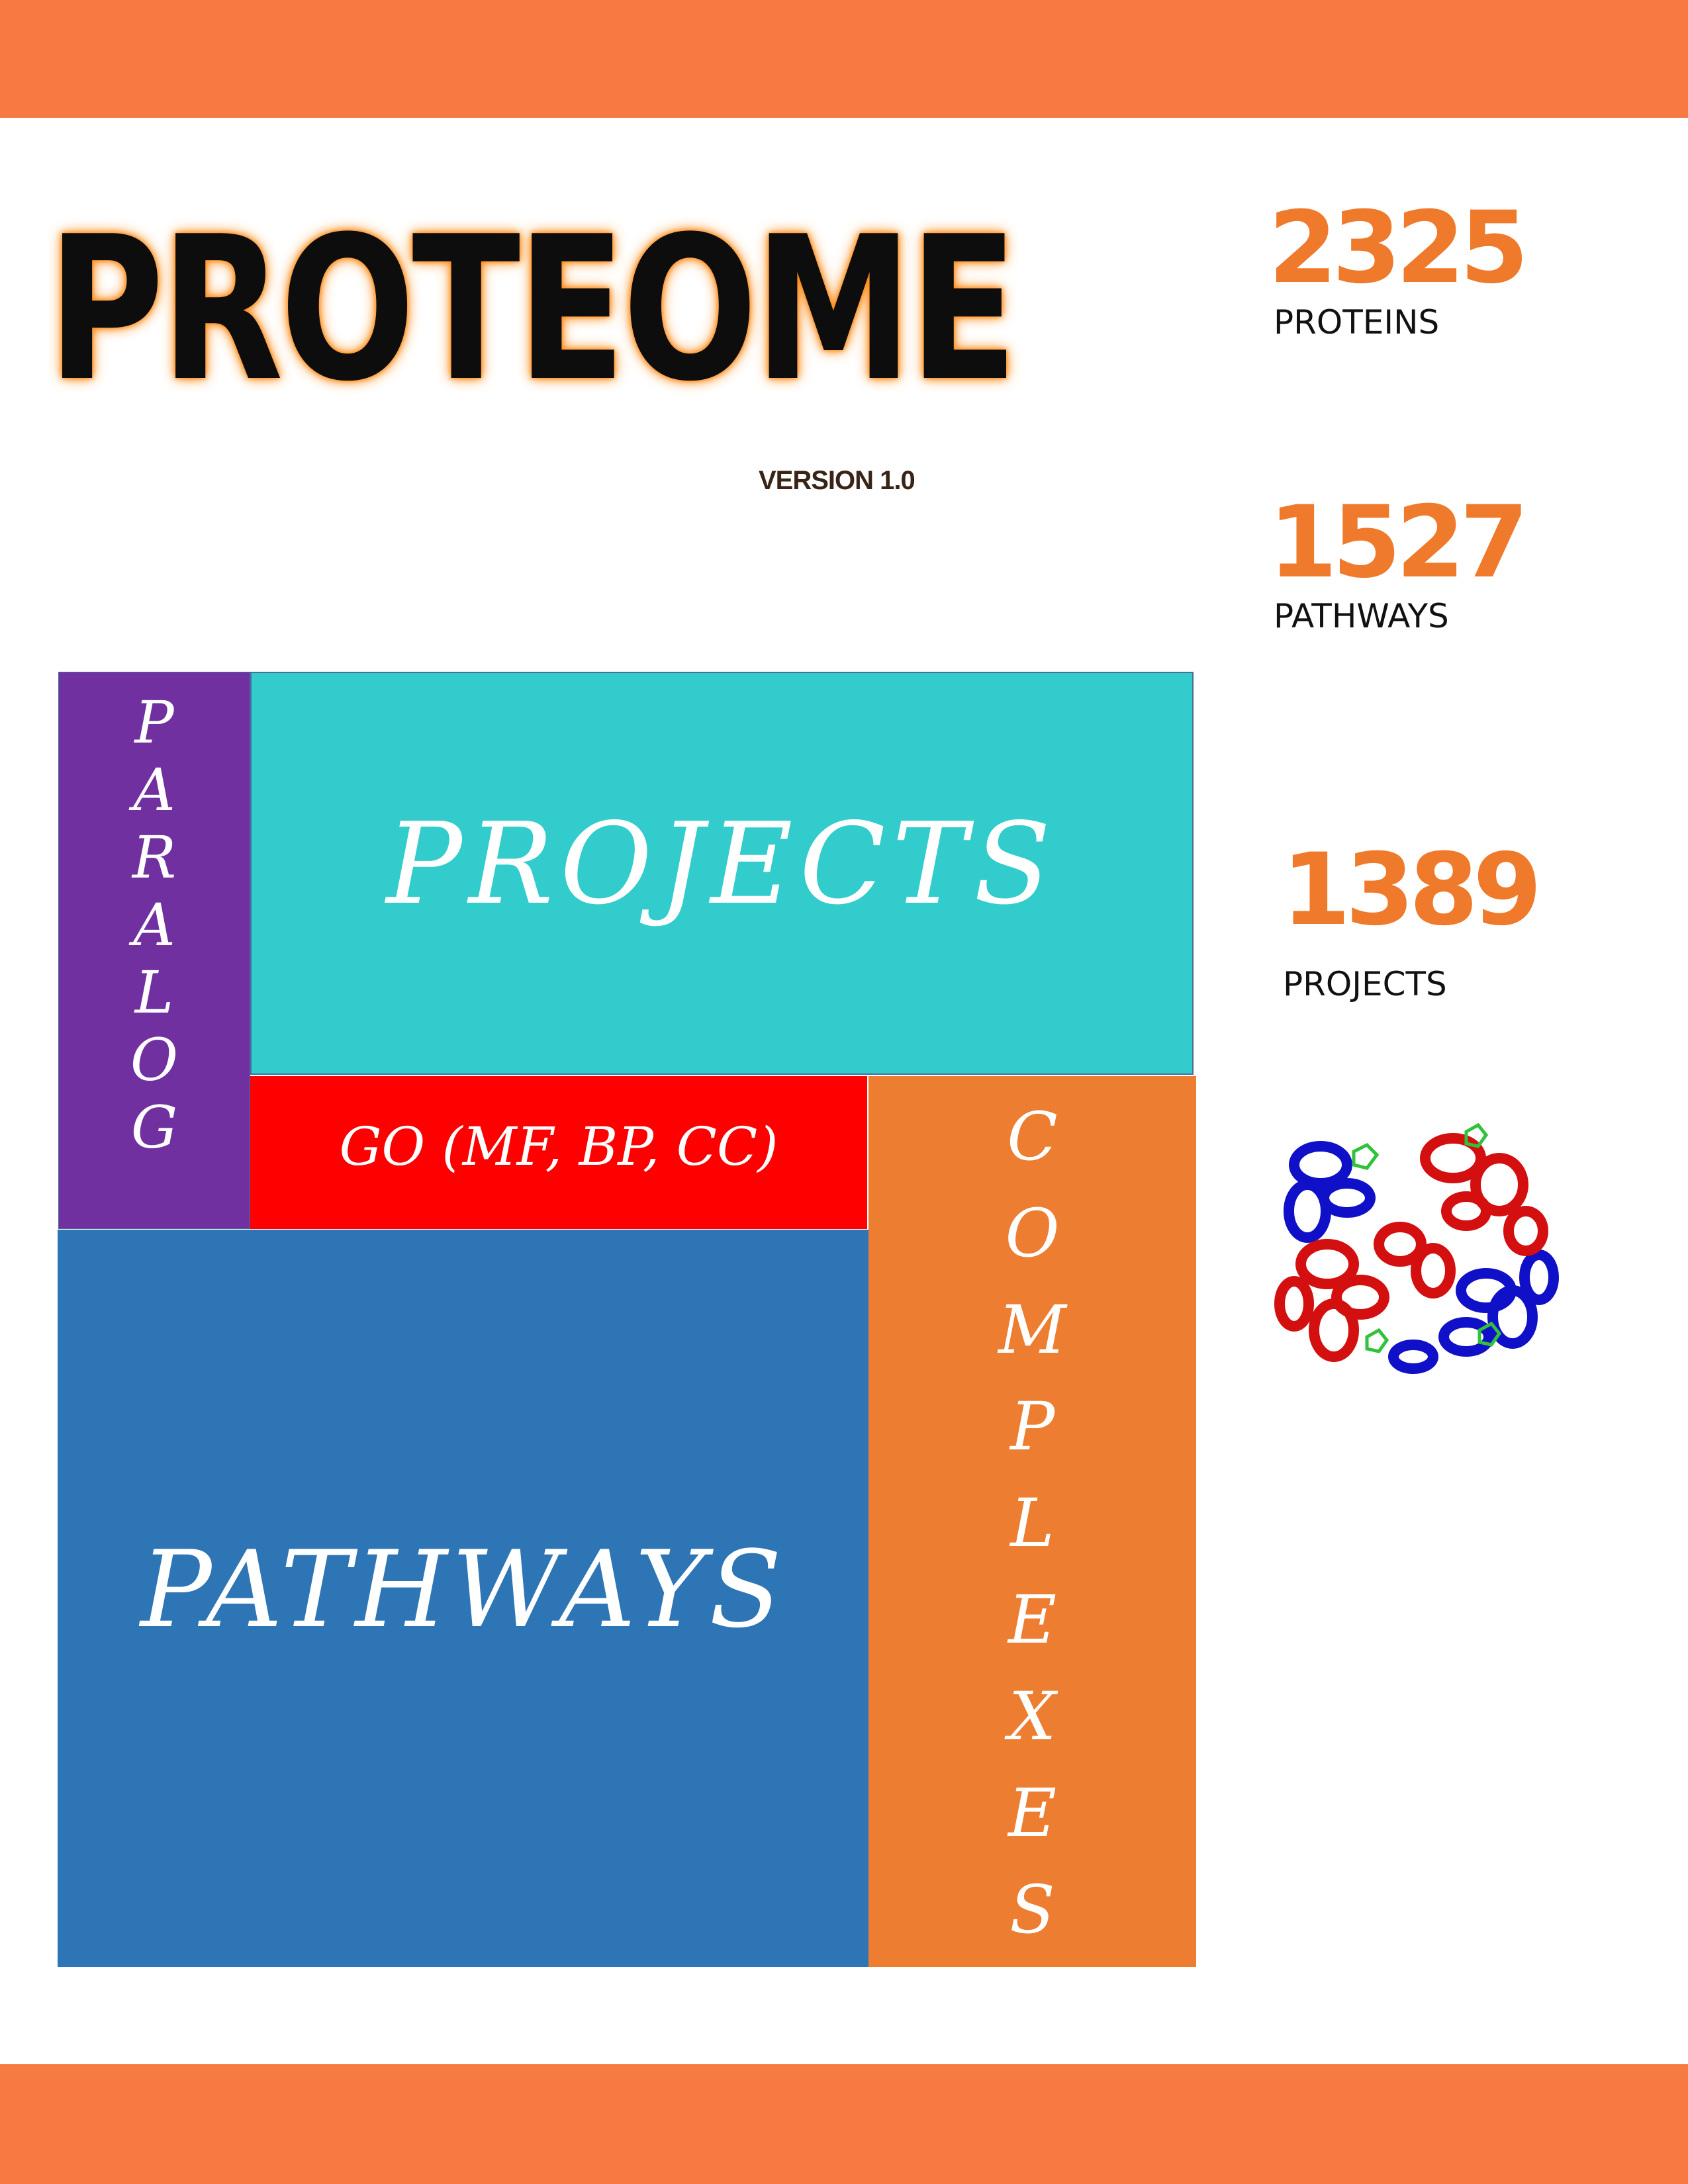  Describe the element at coordinates (533, 309) in the screenshot. I see `page-title: PROTEOME` at that location.